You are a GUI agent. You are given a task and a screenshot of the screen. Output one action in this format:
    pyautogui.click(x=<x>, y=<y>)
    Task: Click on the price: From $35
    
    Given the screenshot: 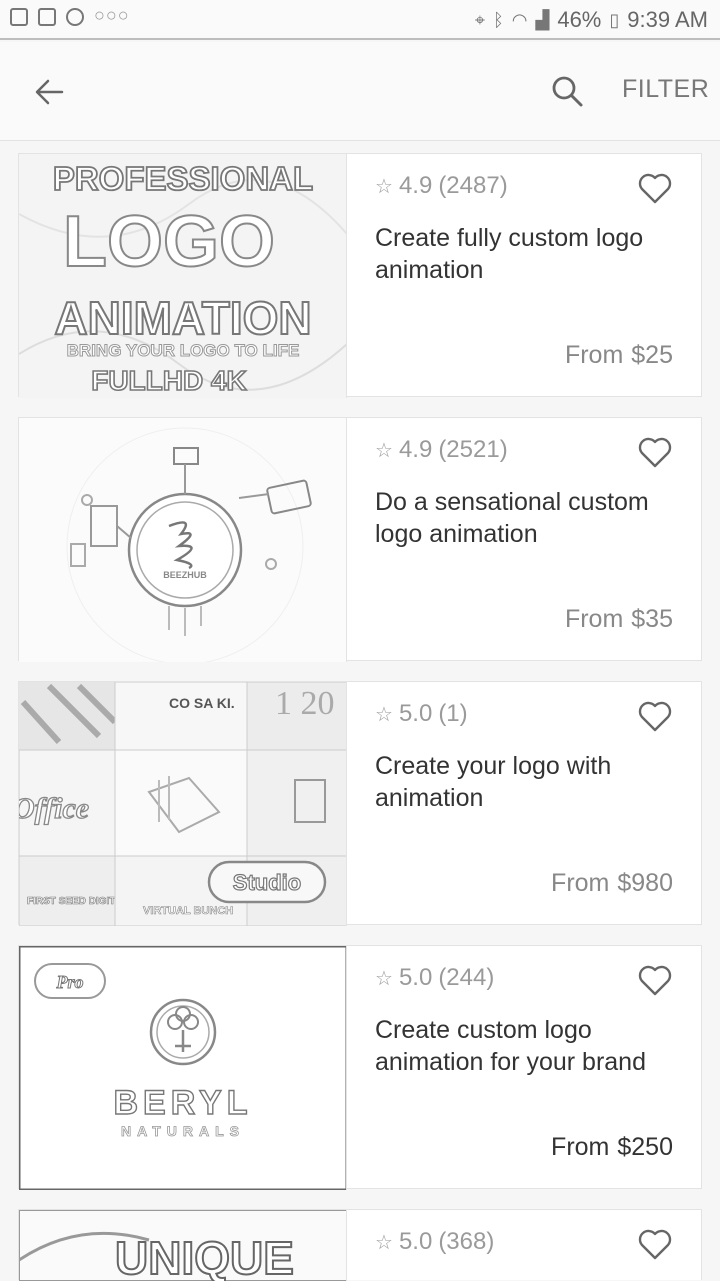 What is the action you would take?
    pyautogui.click(x=619, y=619)
    